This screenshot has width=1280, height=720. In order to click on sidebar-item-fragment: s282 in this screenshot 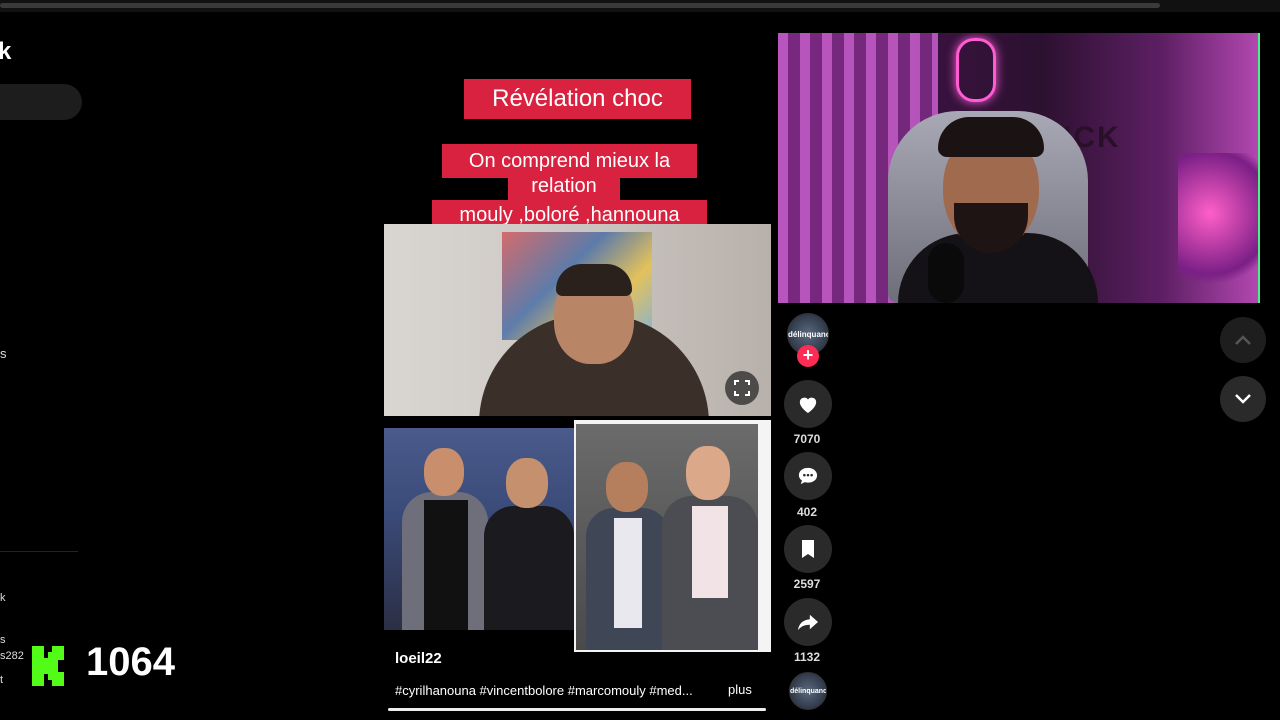, I will do `click(12, 656)`.